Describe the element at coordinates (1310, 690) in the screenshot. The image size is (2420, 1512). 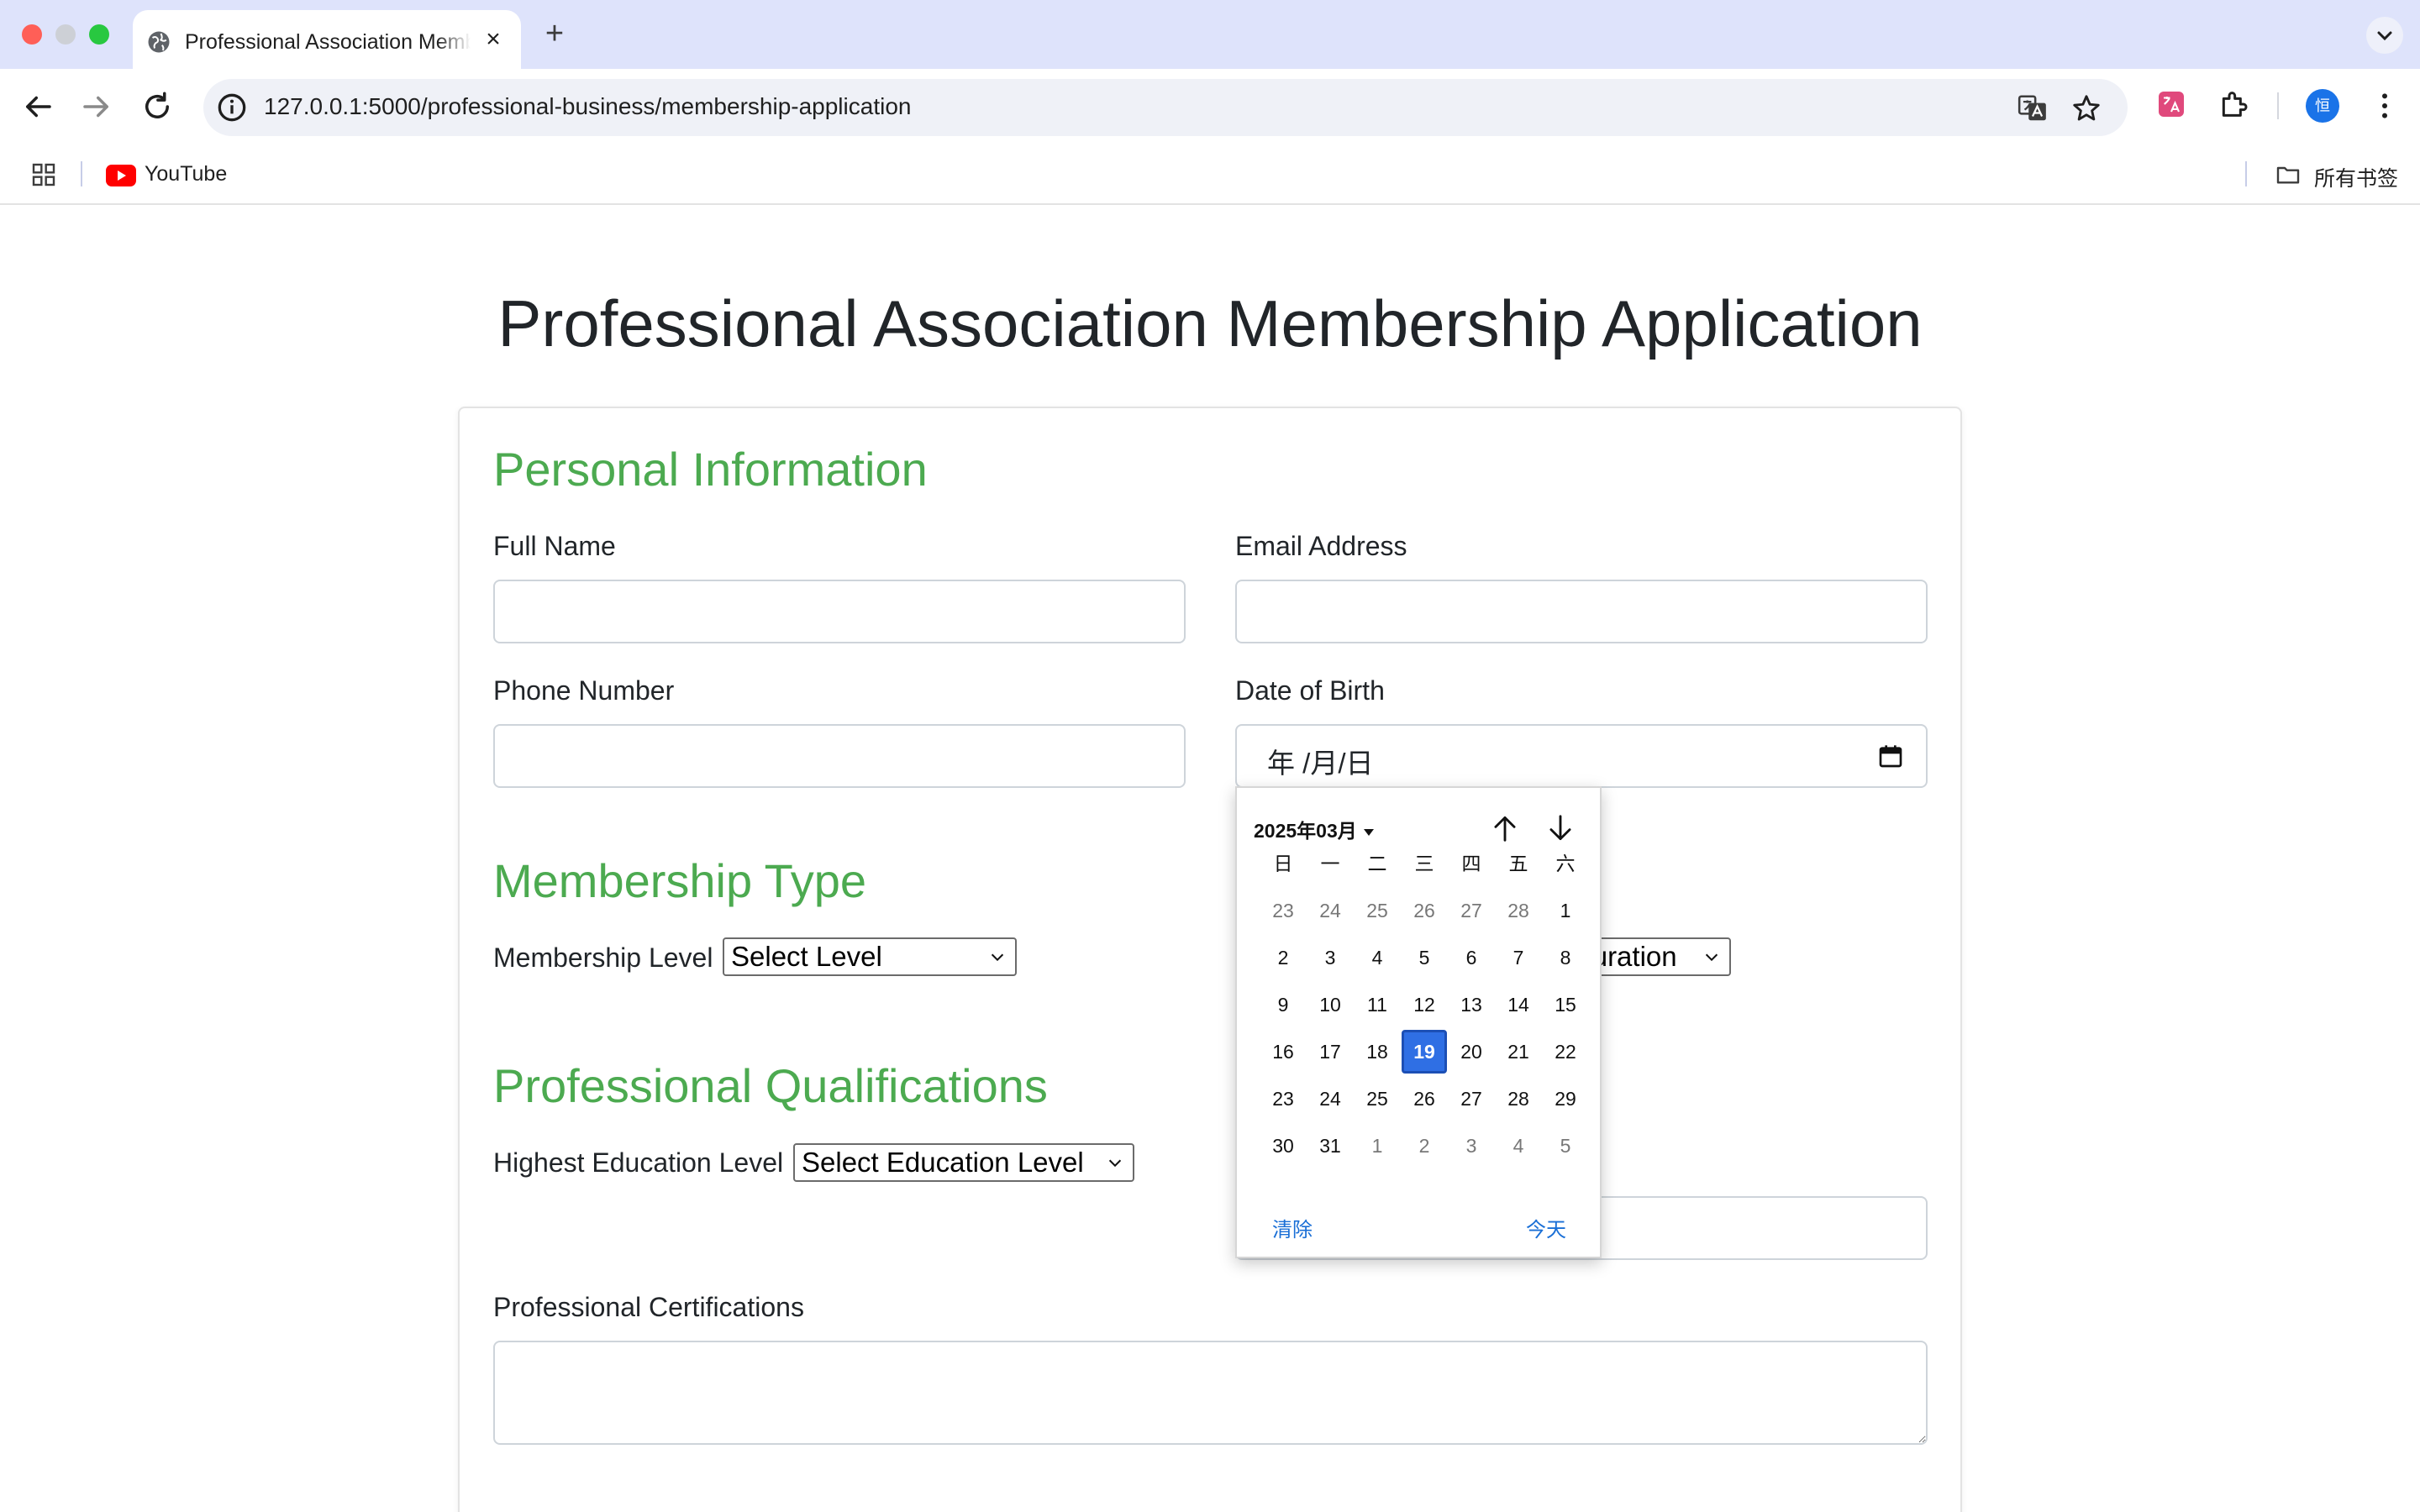
I see `date-of-birth-label: Date of Birth` at that location.